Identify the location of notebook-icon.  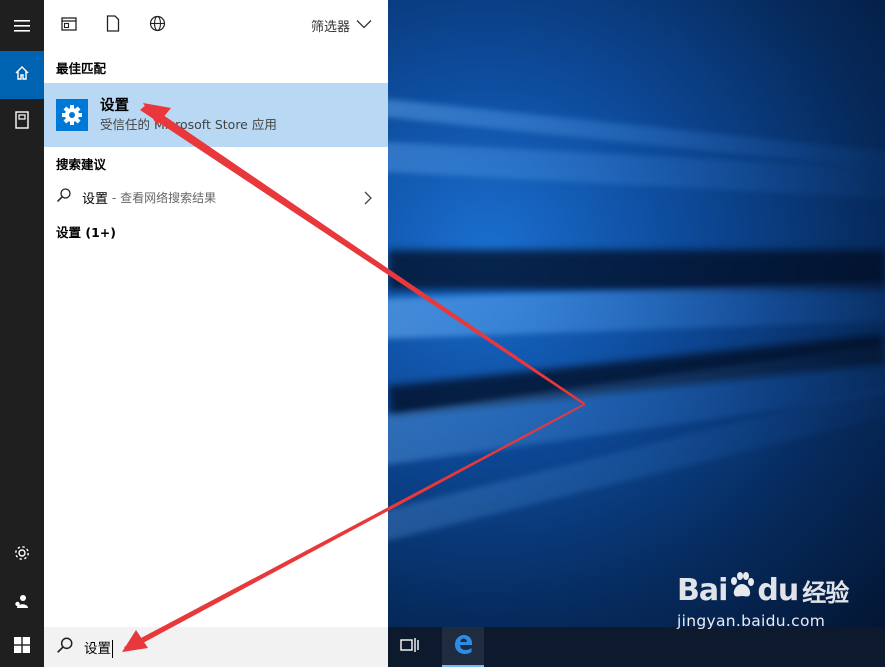
(22, 122).